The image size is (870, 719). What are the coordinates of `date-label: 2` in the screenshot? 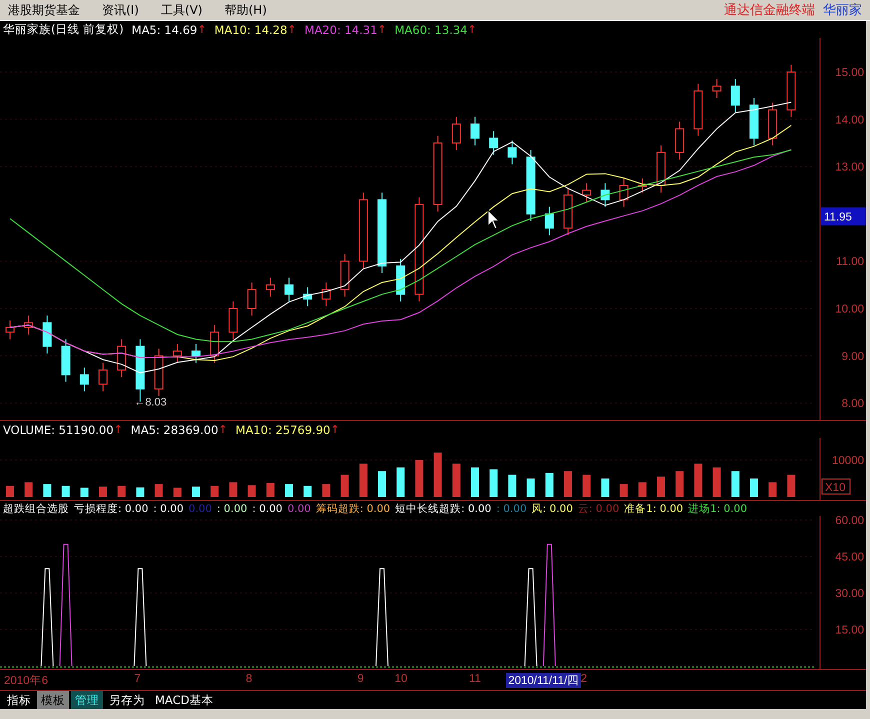 It's located at (583, 679).